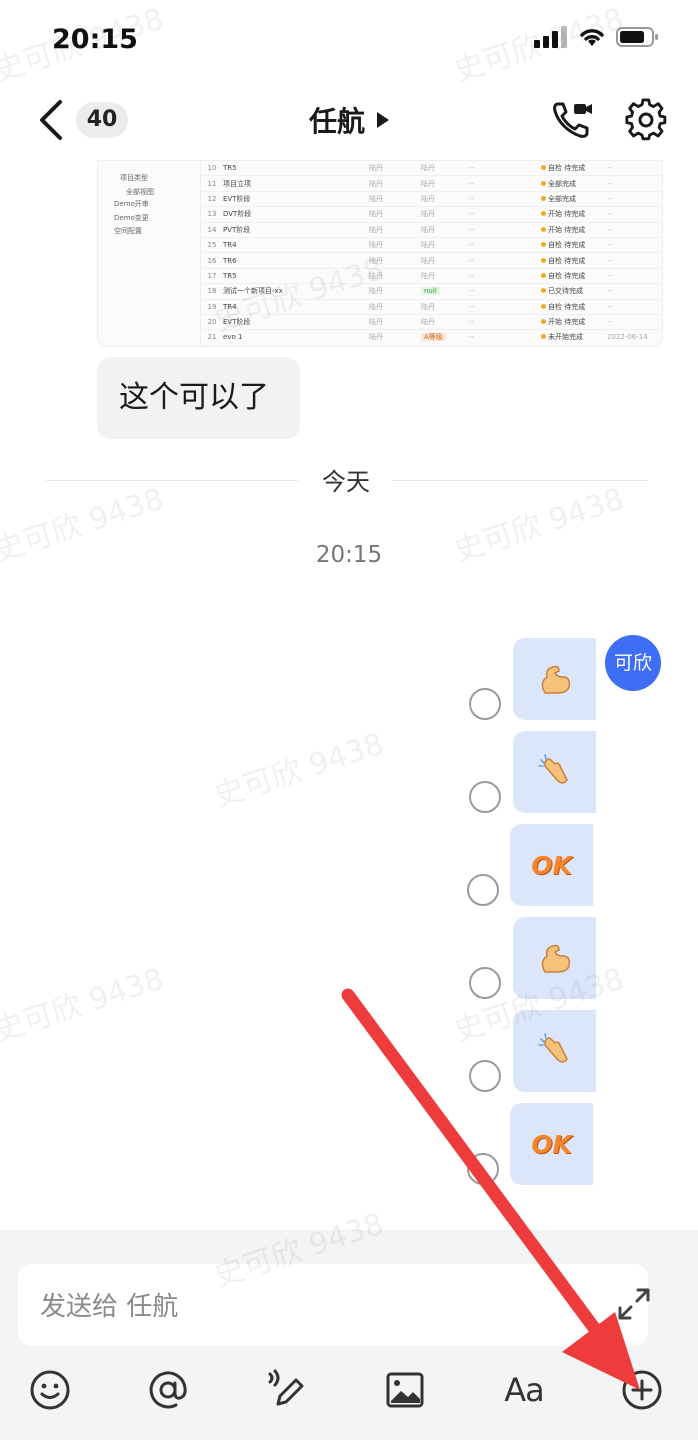  I want to click on shared-image-sidebar: 项目类型 全部视图 Demo开审 Demo变更 空间配置, so click(149, 253).